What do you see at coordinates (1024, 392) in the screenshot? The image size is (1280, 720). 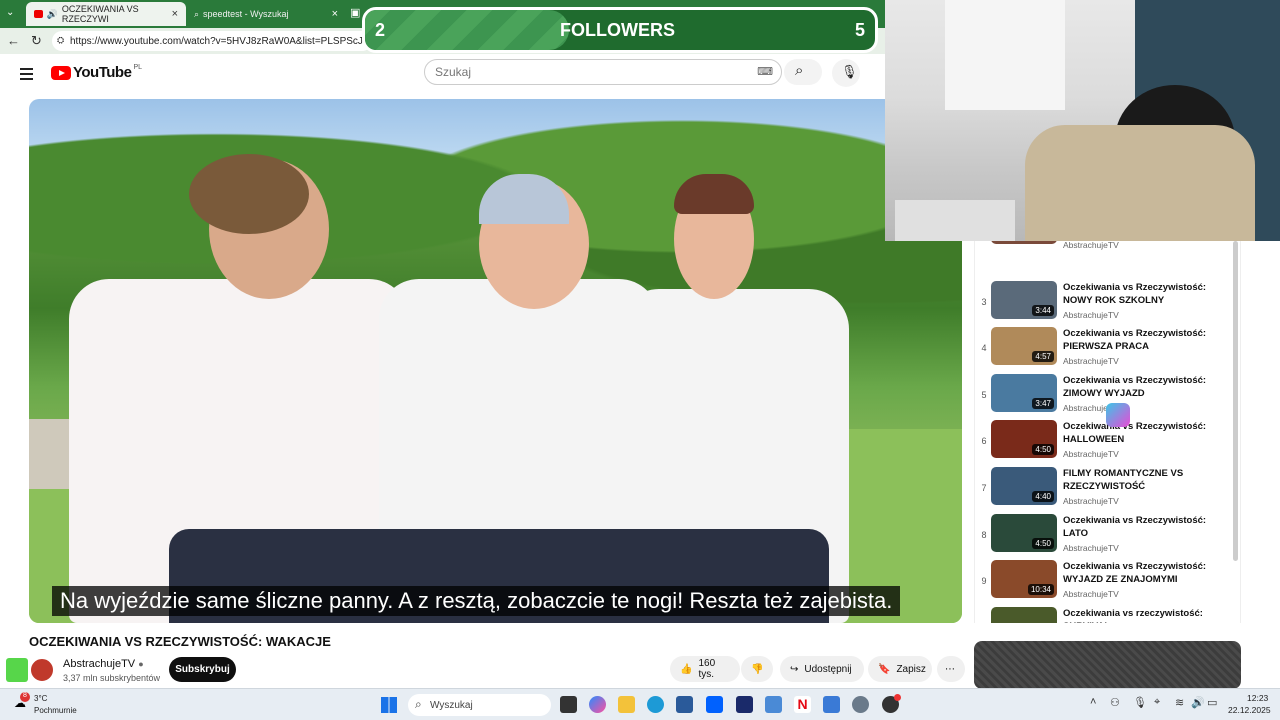 I see `playlist-item-thumbnail: 3:47` at bounding box center [1024, 392].